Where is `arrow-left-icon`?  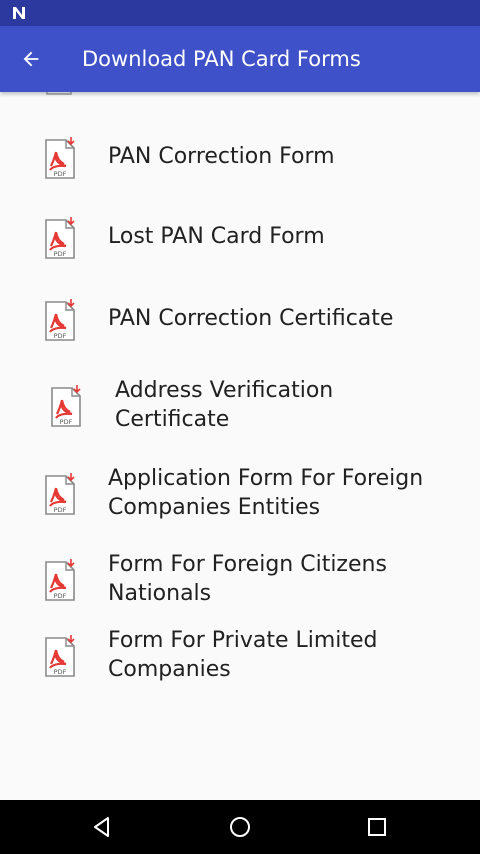 arrow-left-icon is located at coordinates (31, 59).